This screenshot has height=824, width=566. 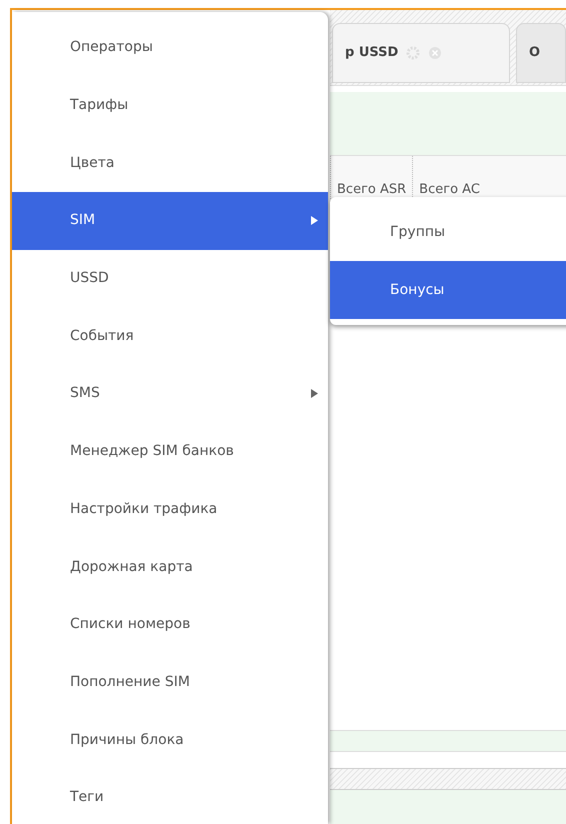 What do you see at coordinates (170, 625) in the screenshot?
I see `menu-item: Списки номеров` at bounding box center [170, 625].